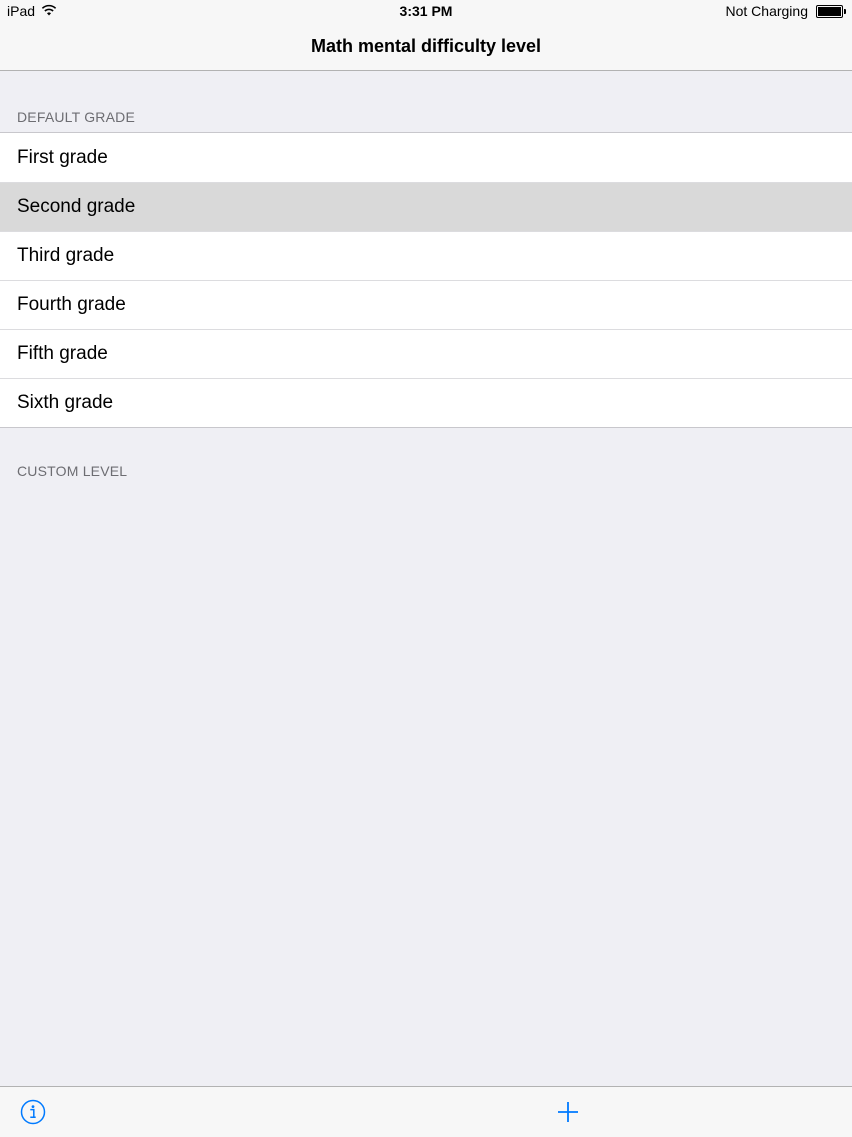 This screenshot has width=852, height=1137. I want to click on grade-label: First grade, so click(62, 157).